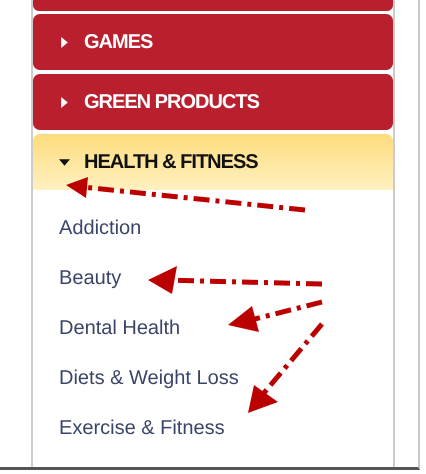  Describe the element at coordinates (213, 102) in the screenshot. I see `category-header: GREEN PRODUCTS` at that location.